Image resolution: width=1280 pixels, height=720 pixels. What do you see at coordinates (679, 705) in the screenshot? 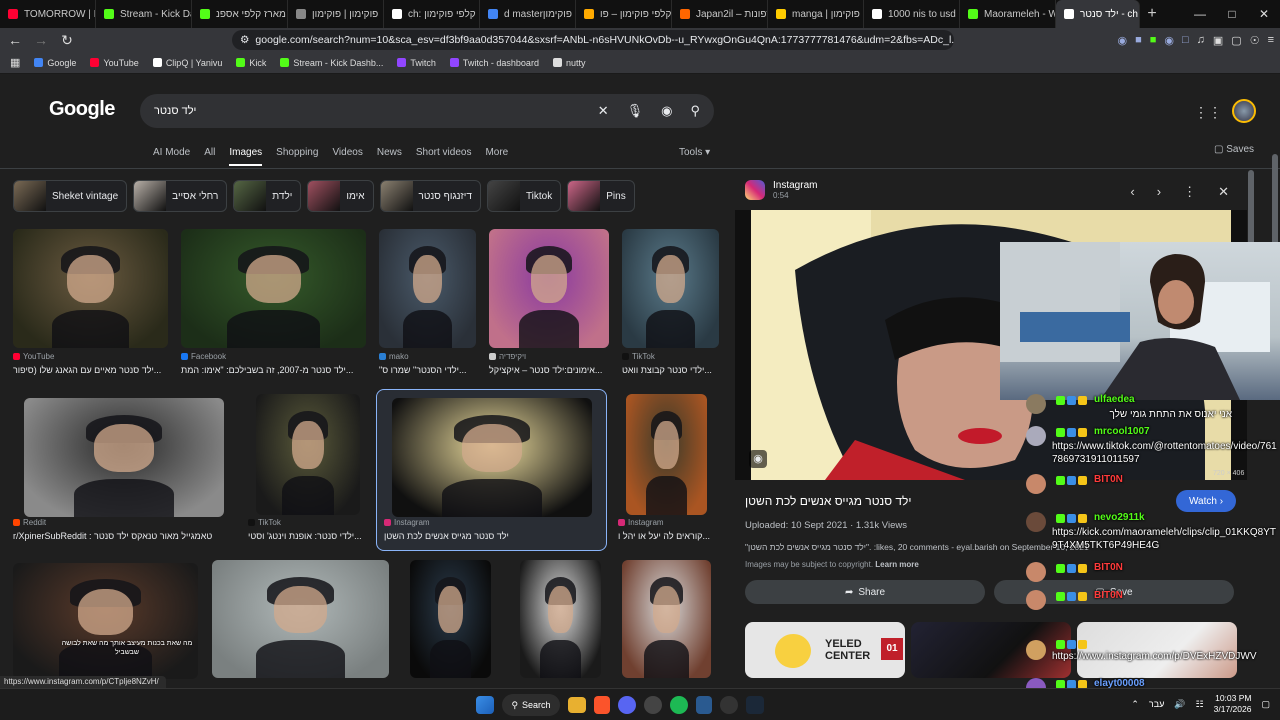
I see `spotify-icon` at bounding box center [679, 705].